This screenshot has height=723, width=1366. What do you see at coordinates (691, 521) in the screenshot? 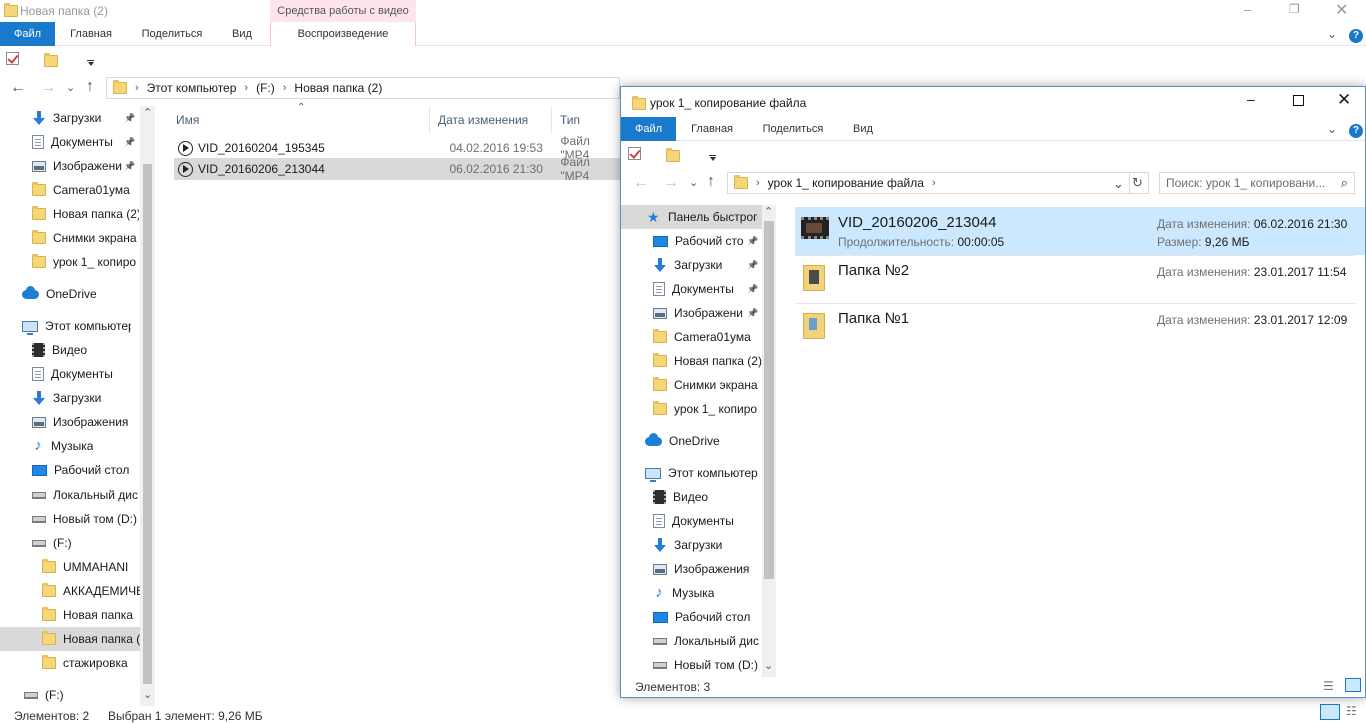
I see `nav-item: Документы` at bounding box center [691, 521].